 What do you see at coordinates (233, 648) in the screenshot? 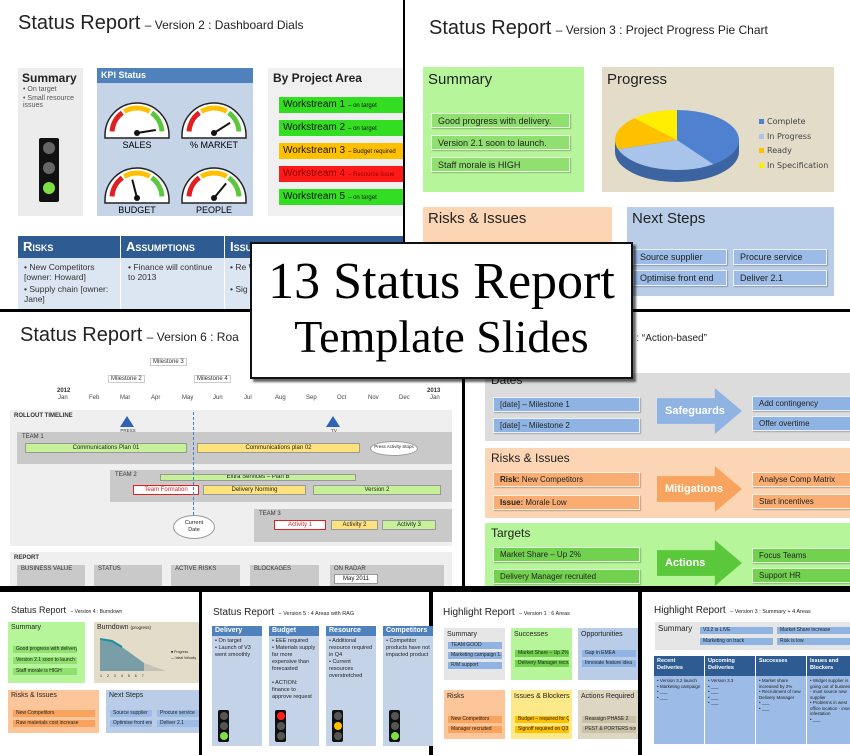
I see `area-text: • On target • Launch of V3 went smoothly` at bounding box center [233, 648].